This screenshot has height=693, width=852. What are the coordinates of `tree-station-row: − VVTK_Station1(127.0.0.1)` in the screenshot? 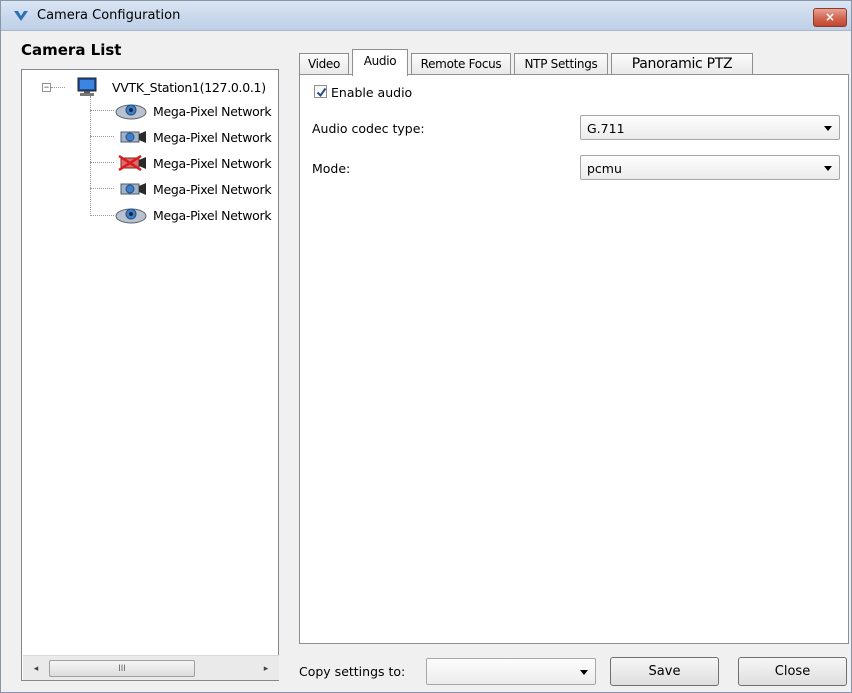 It's located at (159, 87).